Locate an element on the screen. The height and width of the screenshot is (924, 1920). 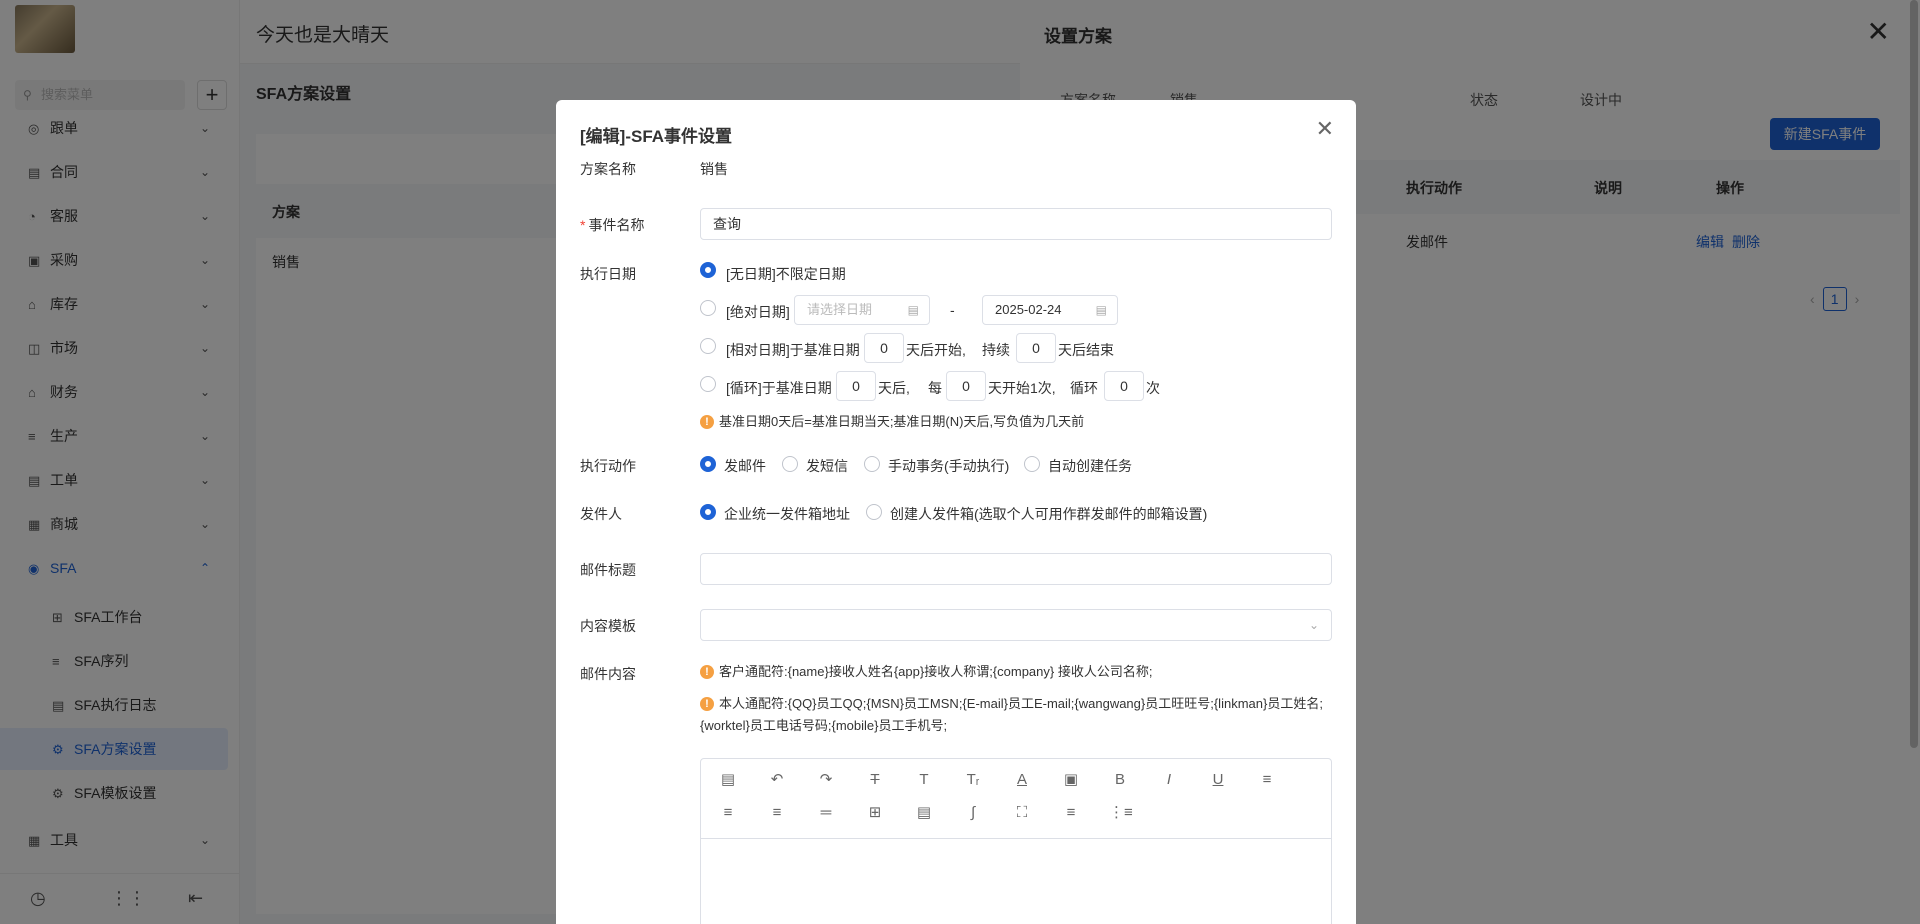
radio-manual-task is located at coordinates (872, 464).